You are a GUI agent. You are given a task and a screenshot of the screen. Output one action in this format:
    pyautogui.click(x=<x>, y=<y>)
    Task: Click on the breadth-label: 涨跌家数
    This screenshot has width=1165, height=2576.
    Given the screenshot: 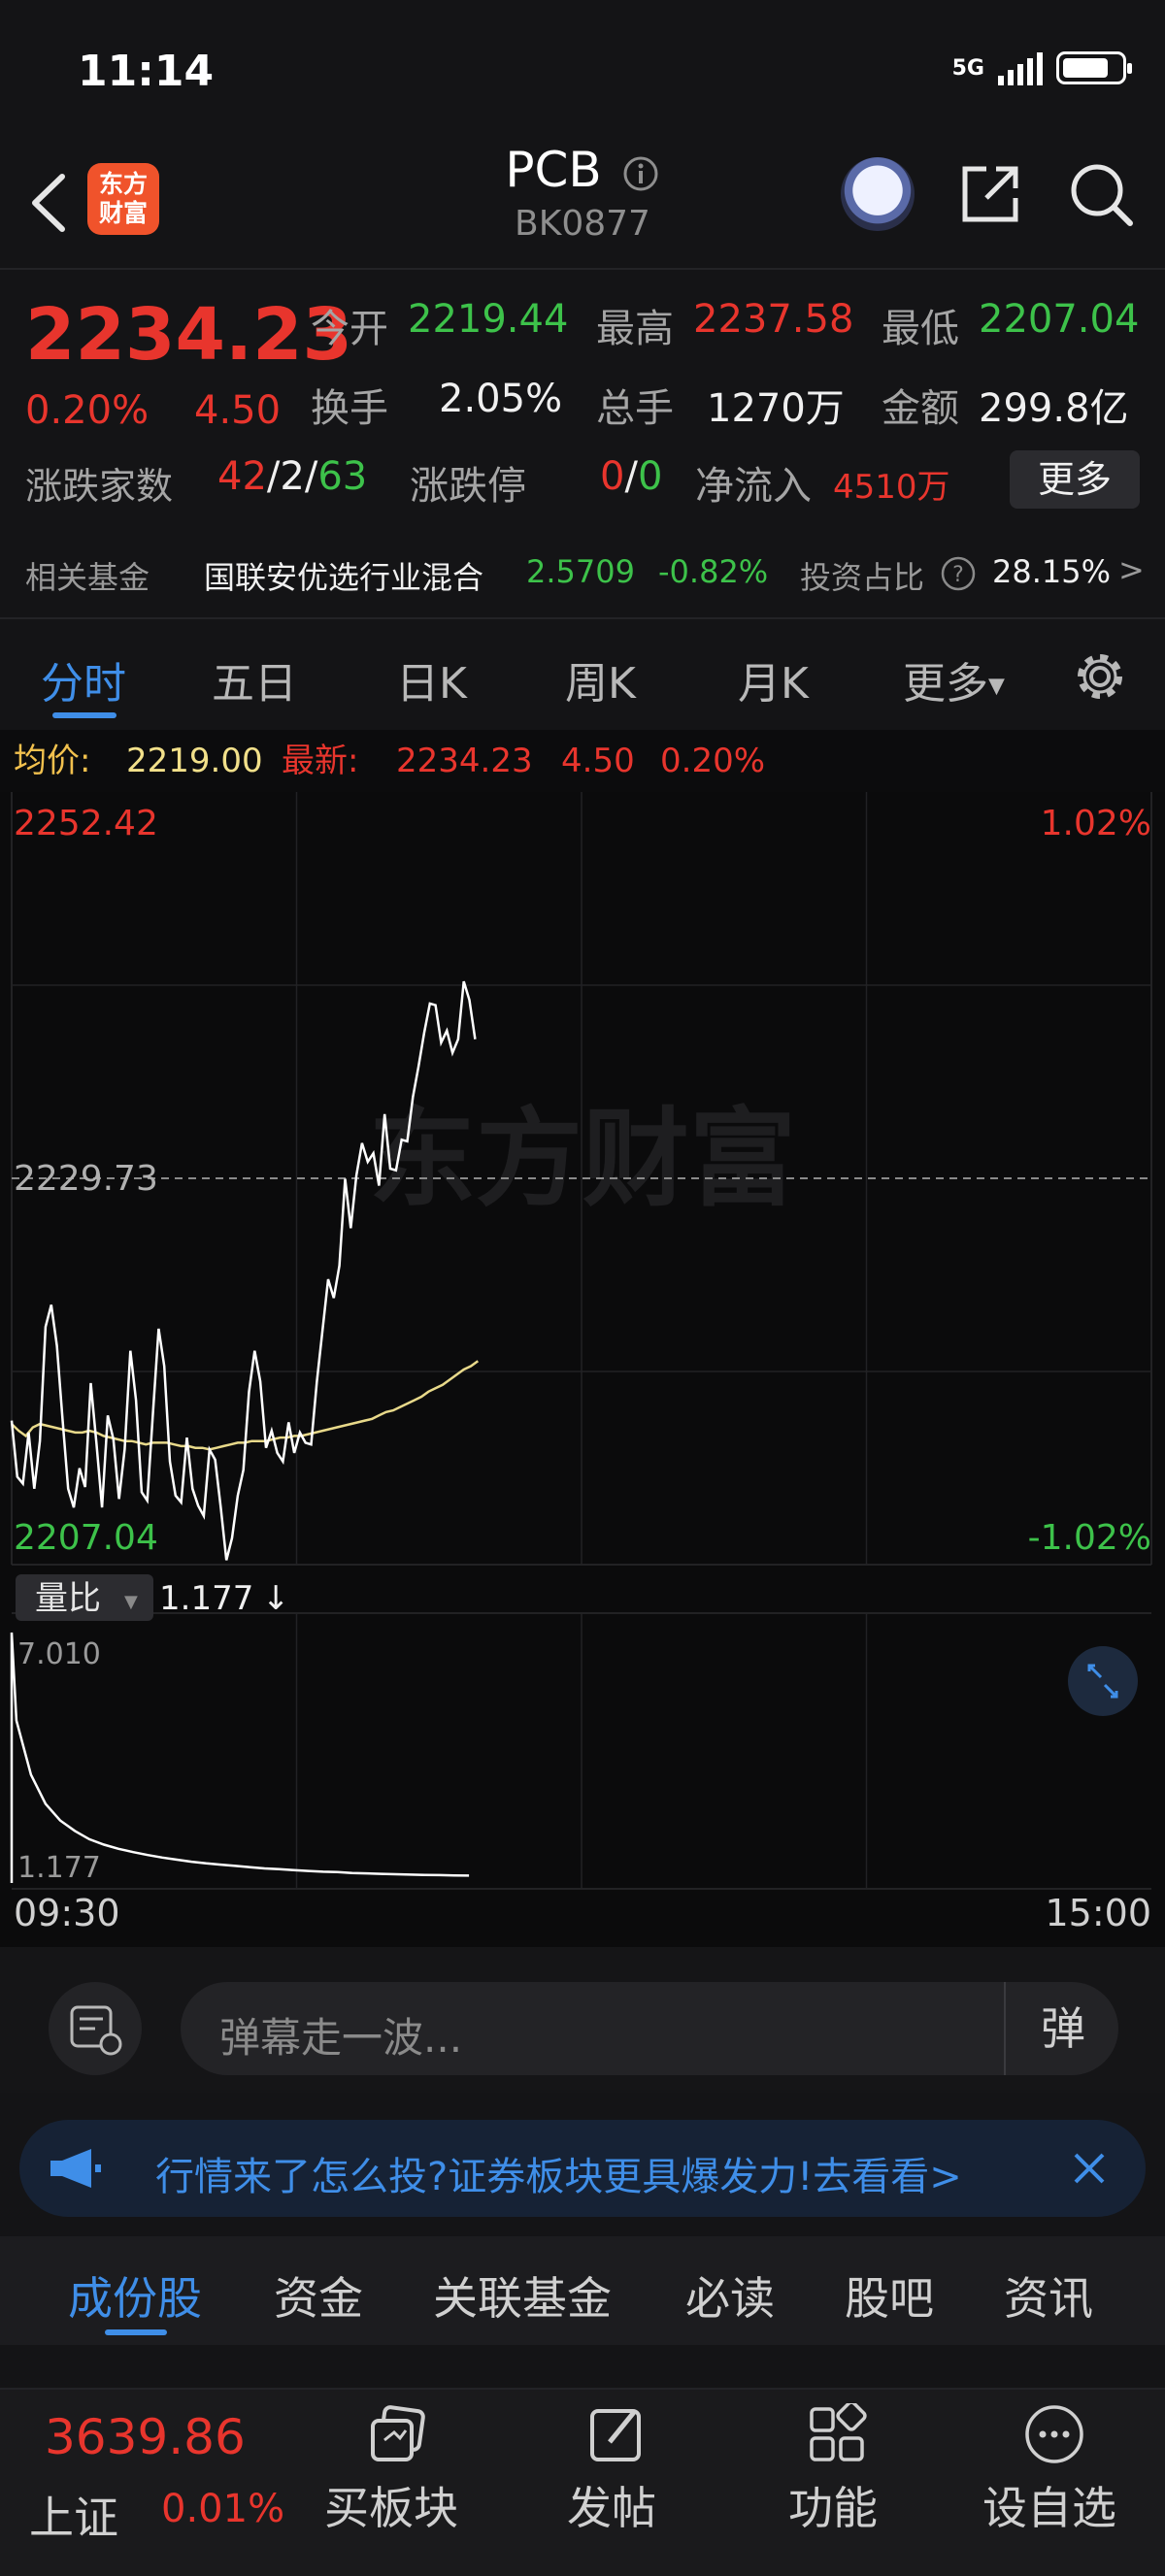 What is the action you would take?
    pyautogui.click(x=99, y=486)
    